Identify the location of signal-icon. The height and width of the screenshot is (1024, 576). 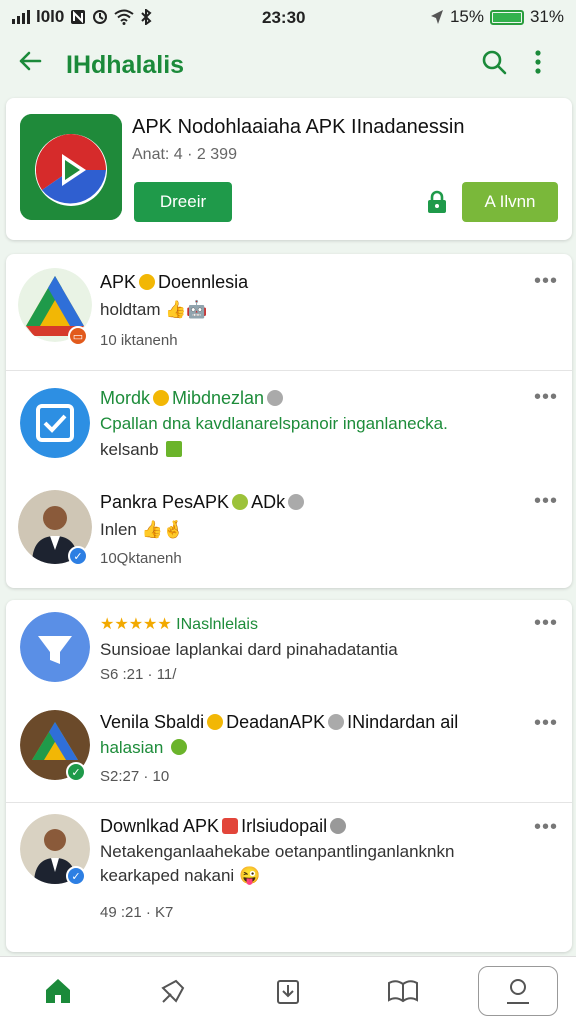
(21, 17).